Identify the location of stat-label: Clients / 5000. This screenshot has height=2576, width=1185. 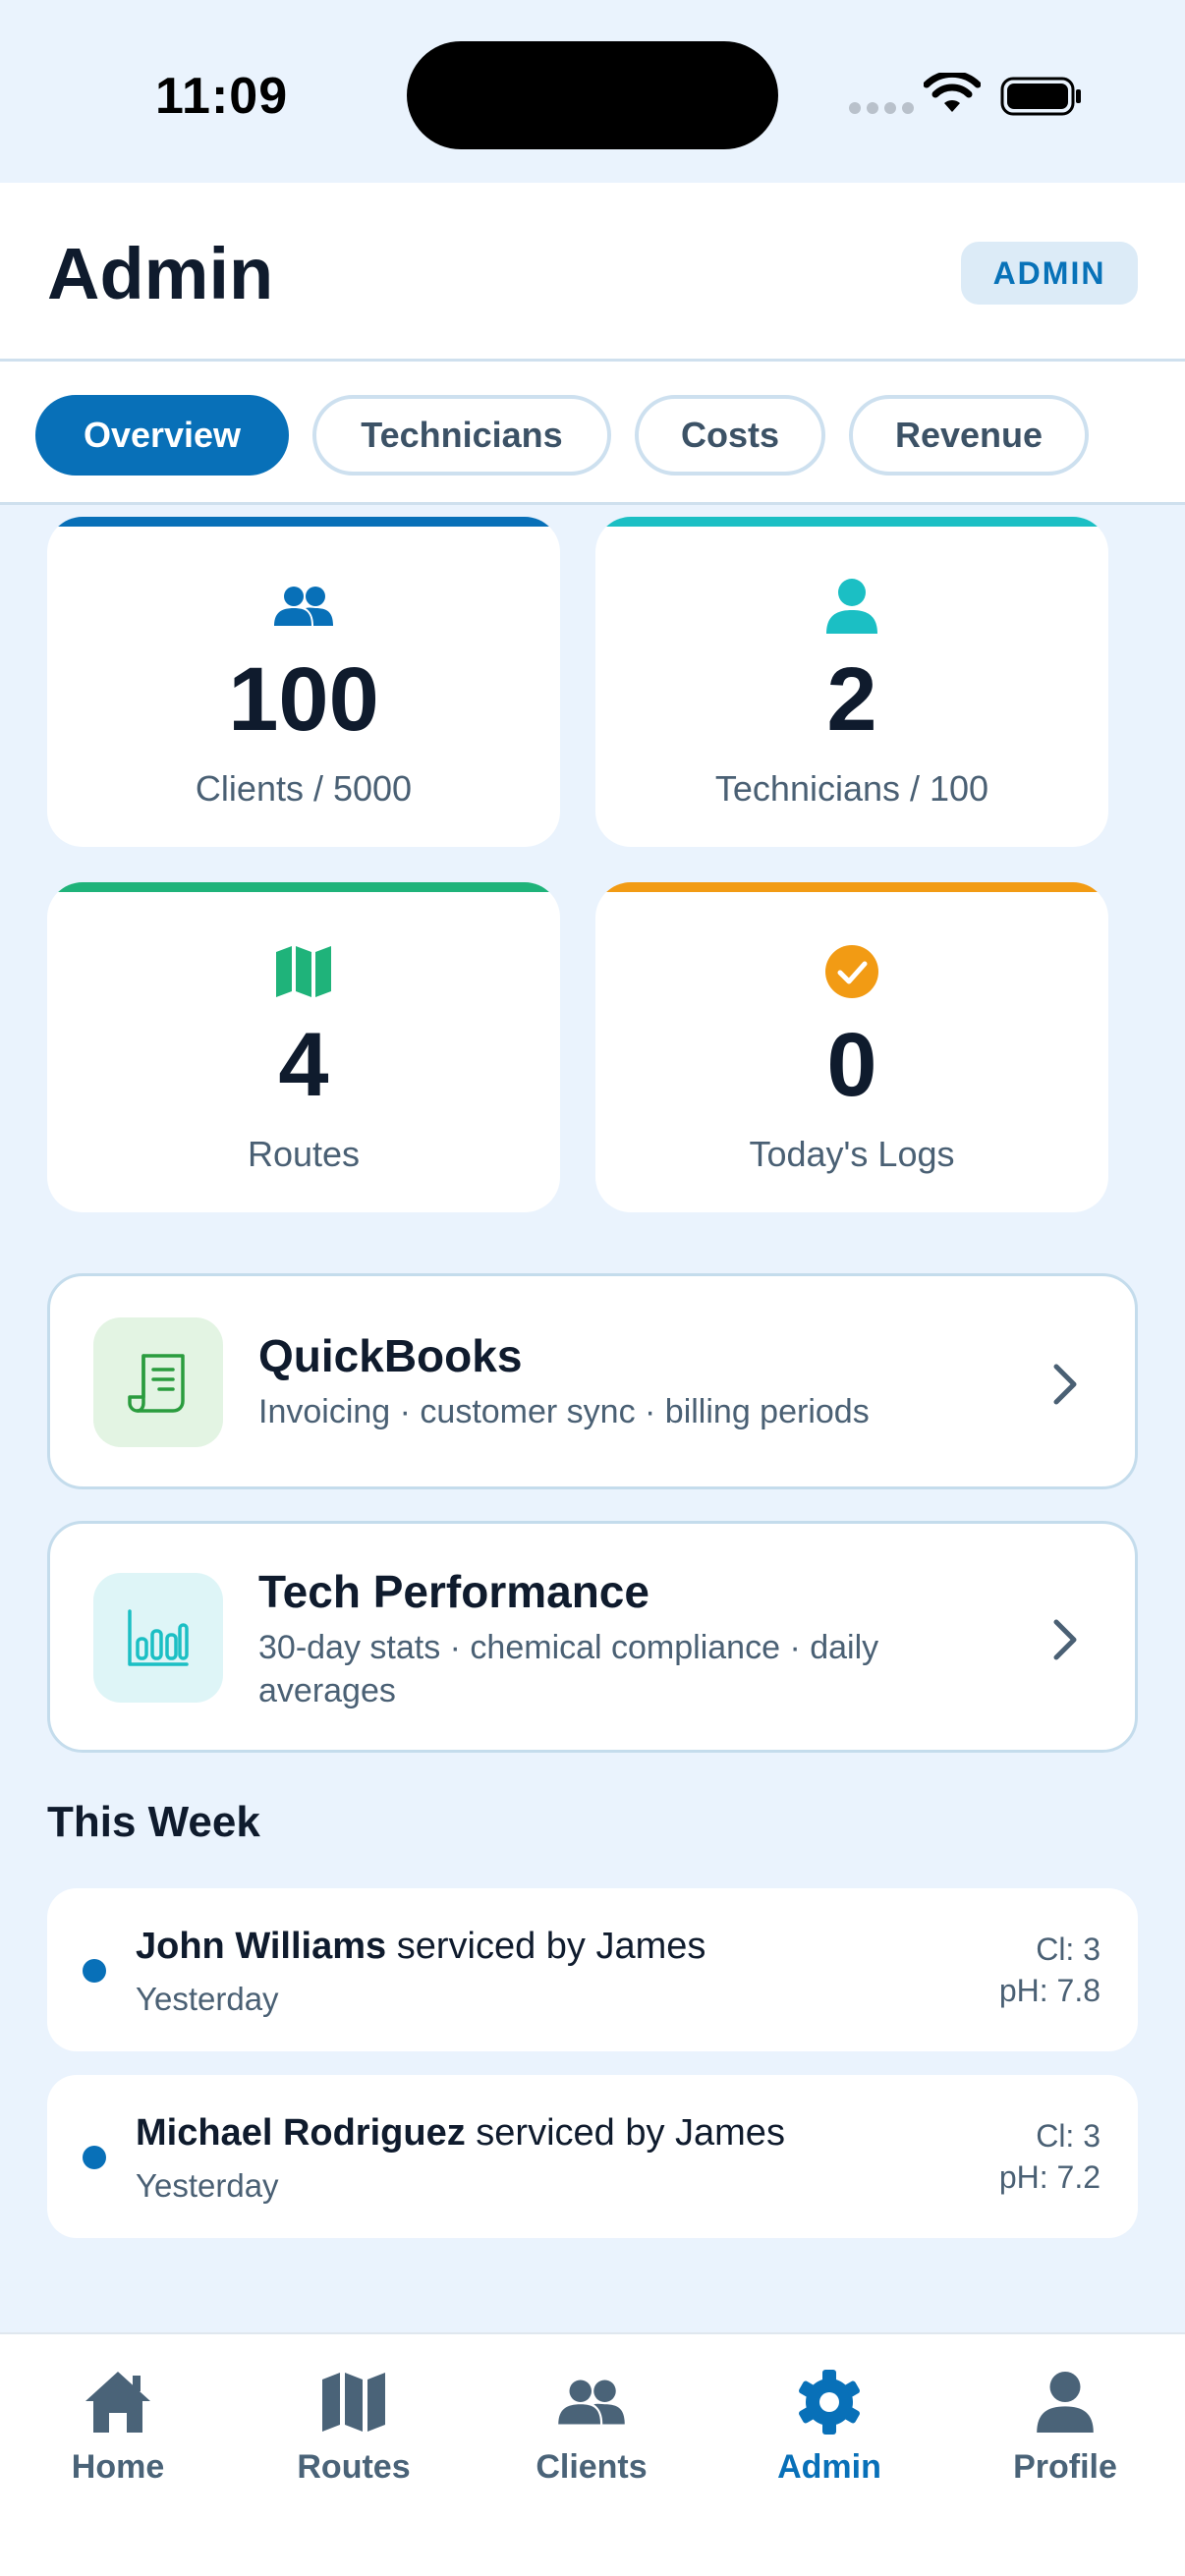
(304, 788).